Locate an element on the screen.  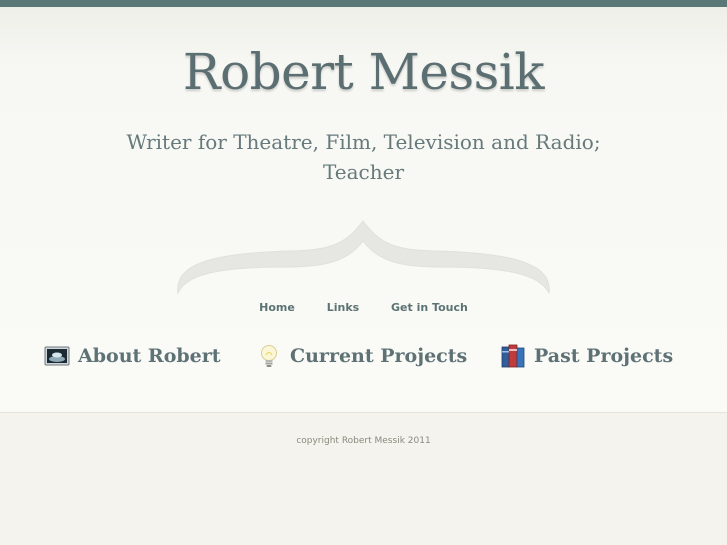
main-navigation: Home Links Get in Touch is located at coordinates (363, 307).